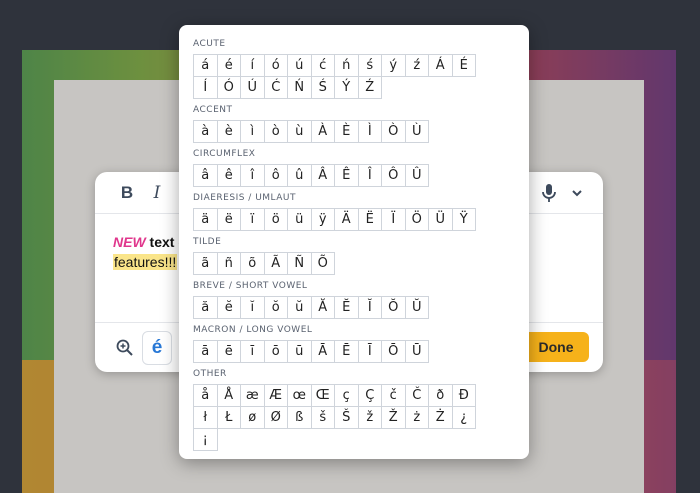 This screenshot has height=493, width=700. What do you see at coordinates (228, 395) in the screenshot?
I see `accent-char-button: Å` at bounding box center [228, 395].